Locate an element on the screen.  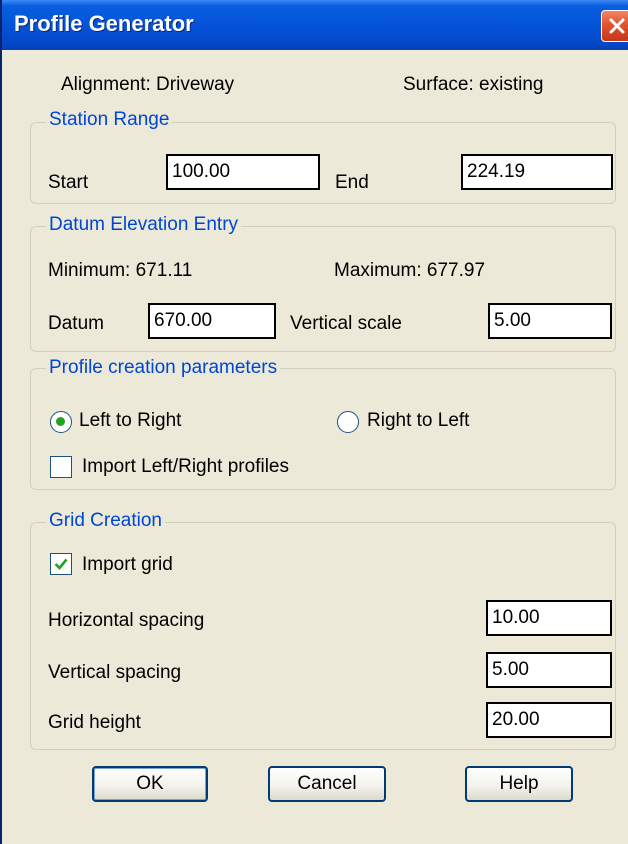
vertical-spacing-input is located at coordinates (549, 670).